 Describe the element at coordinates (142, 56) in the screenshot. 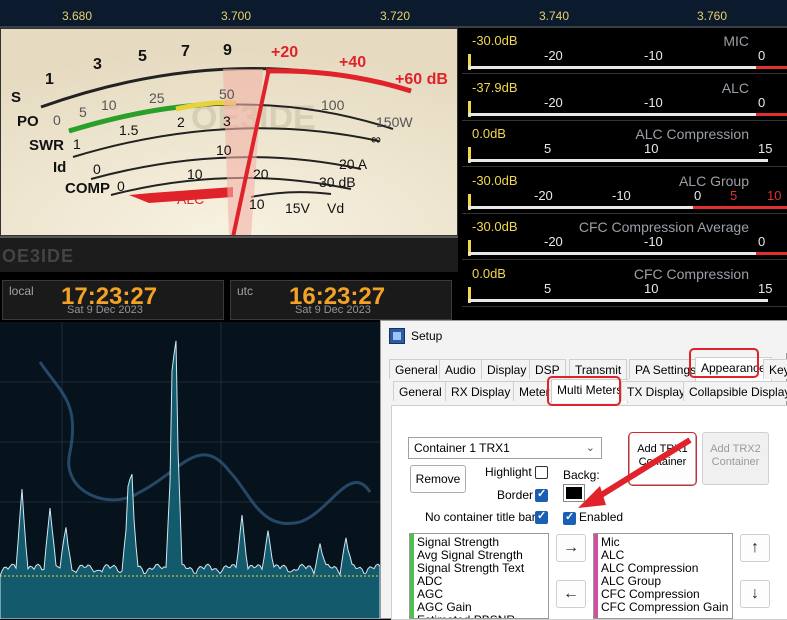

I see `s-scale-label: 5` at that location.